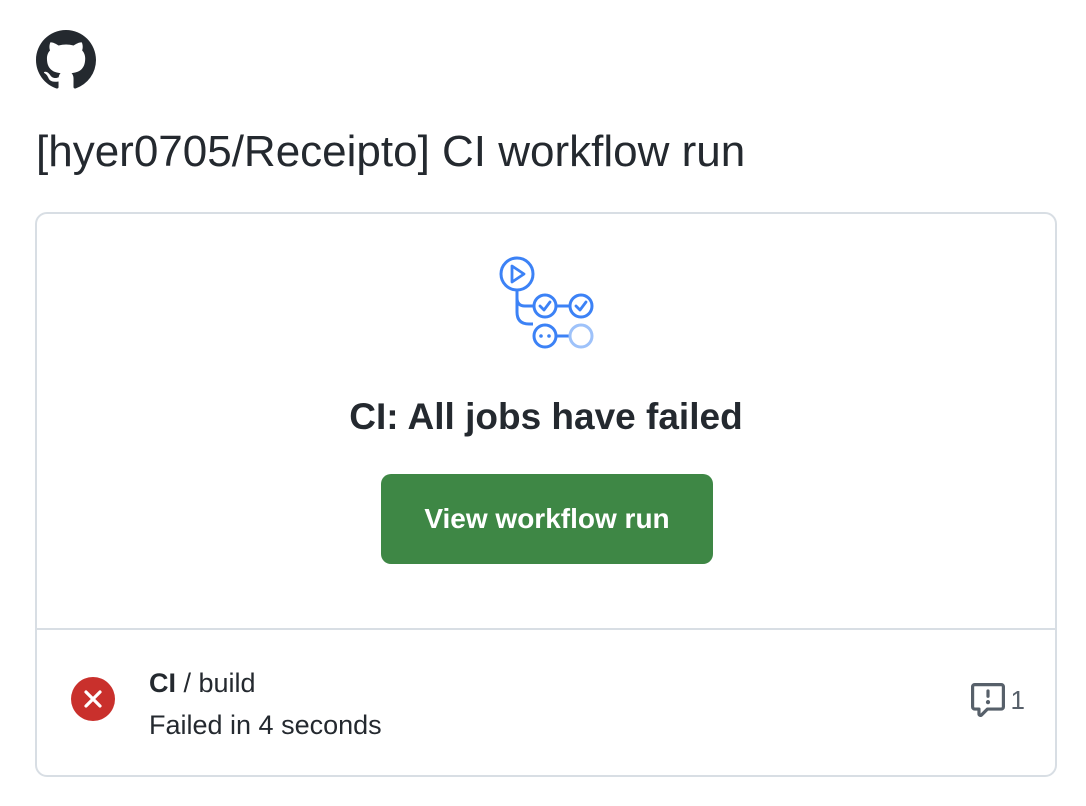  I want to click on job-name: CI / build, so click(202, 683).